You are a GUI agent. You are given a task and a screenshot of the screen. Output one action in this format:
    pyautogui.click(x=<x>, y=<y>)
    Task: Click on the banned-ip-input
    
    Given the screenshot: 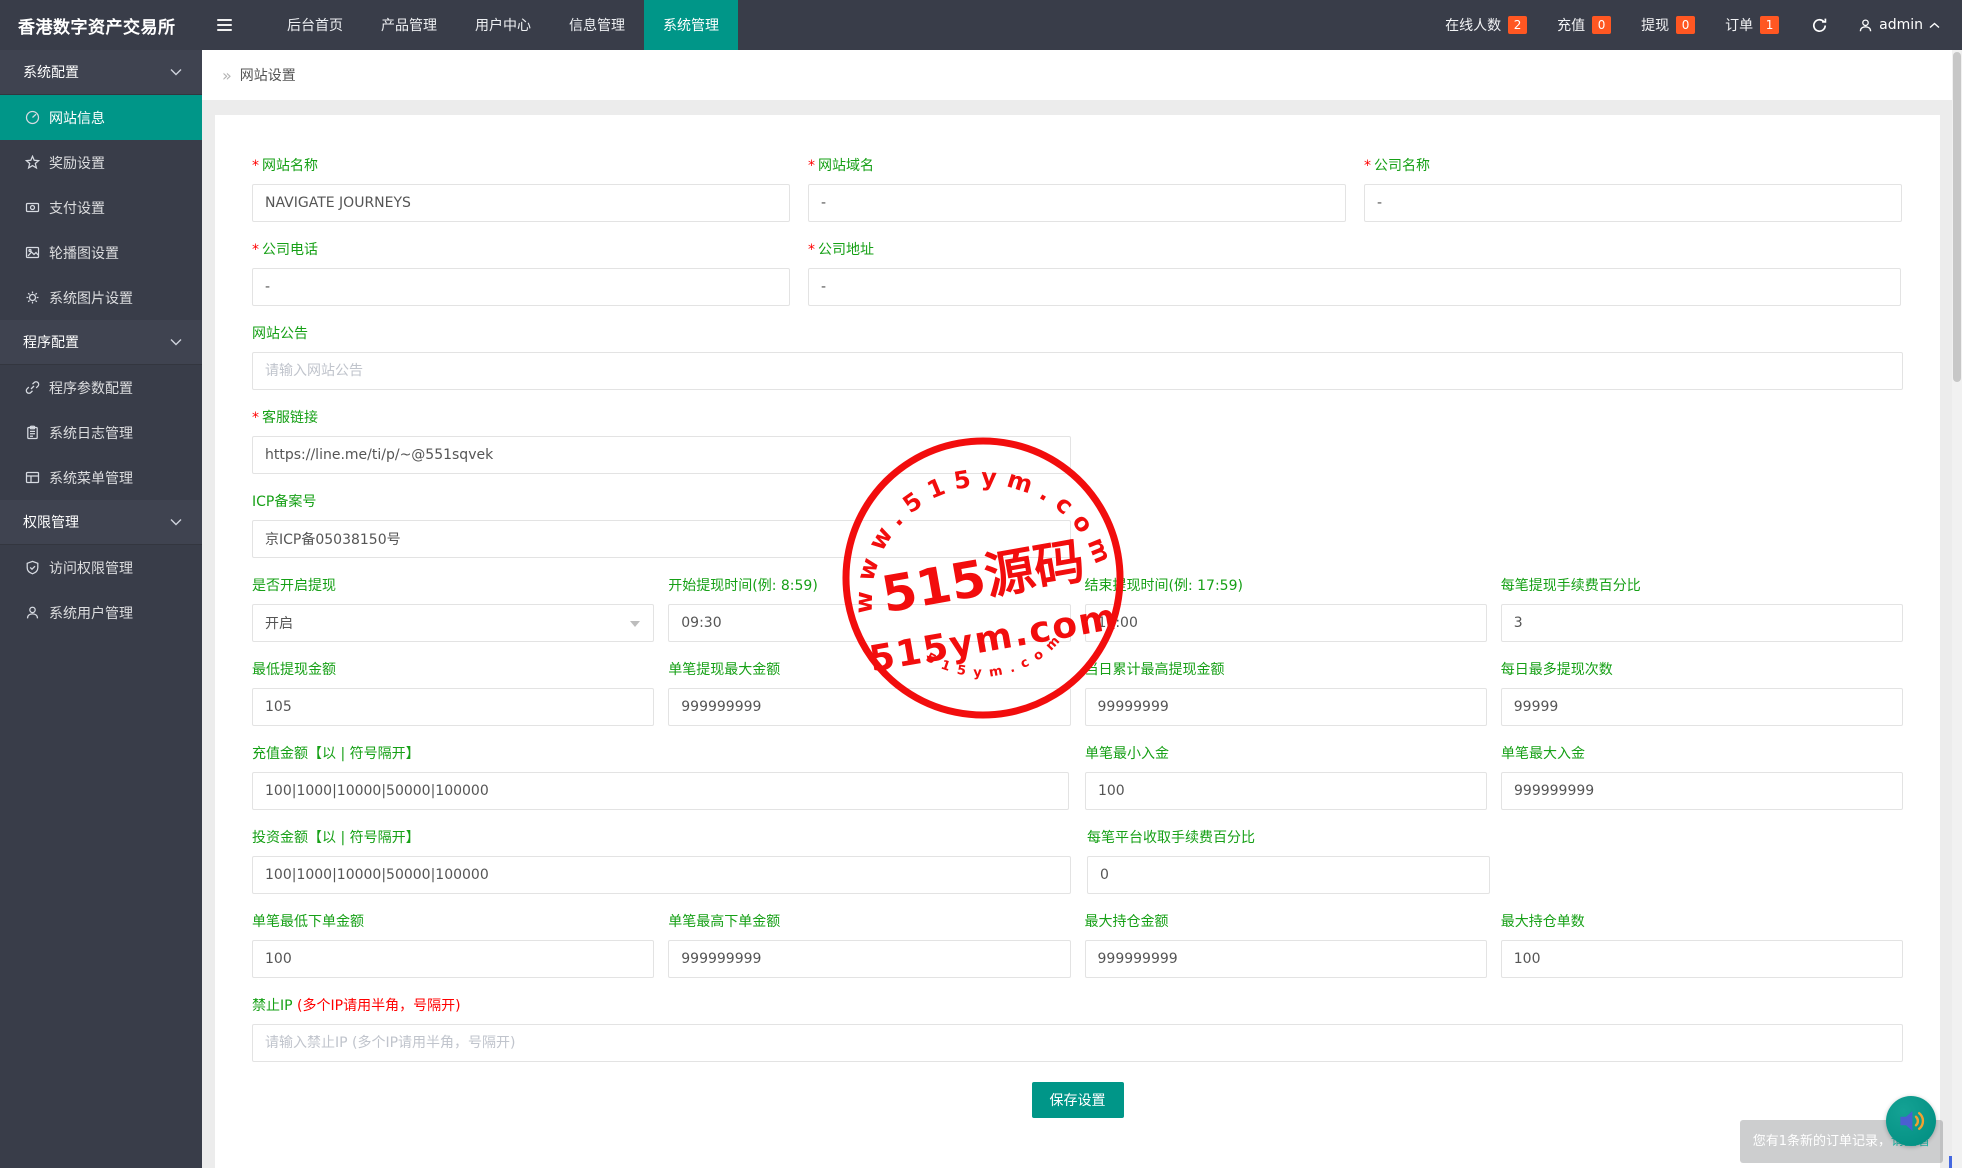 What is the action you would take?
    pyautogui.click(x=1077, y=1043)
    